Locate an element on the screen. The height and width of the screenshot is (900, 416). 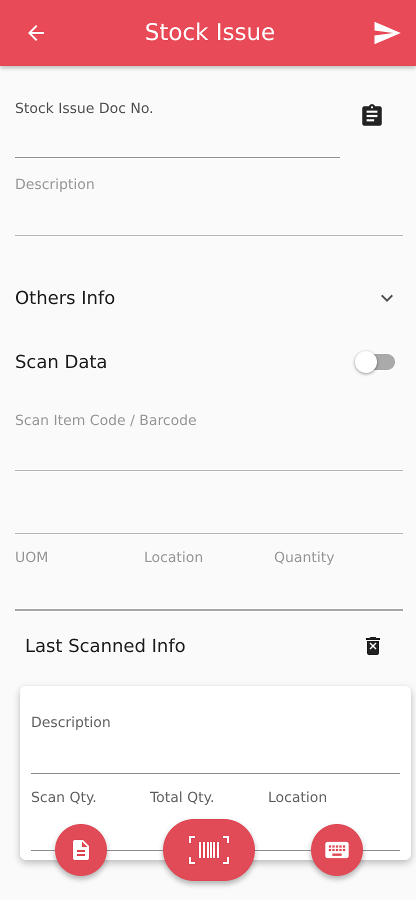
column-label: Quantity is located at coordinates (305, 559).